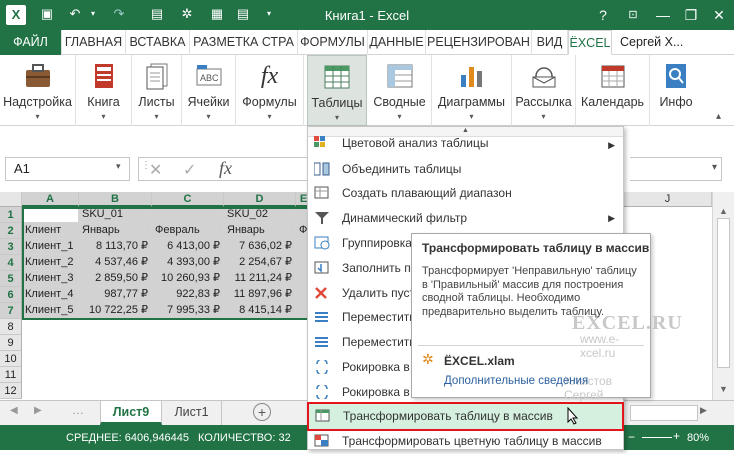 The height and width of the screenshot is (454, 734). I want to click on cell: 11 897,96 ₽, so click(260, 295).